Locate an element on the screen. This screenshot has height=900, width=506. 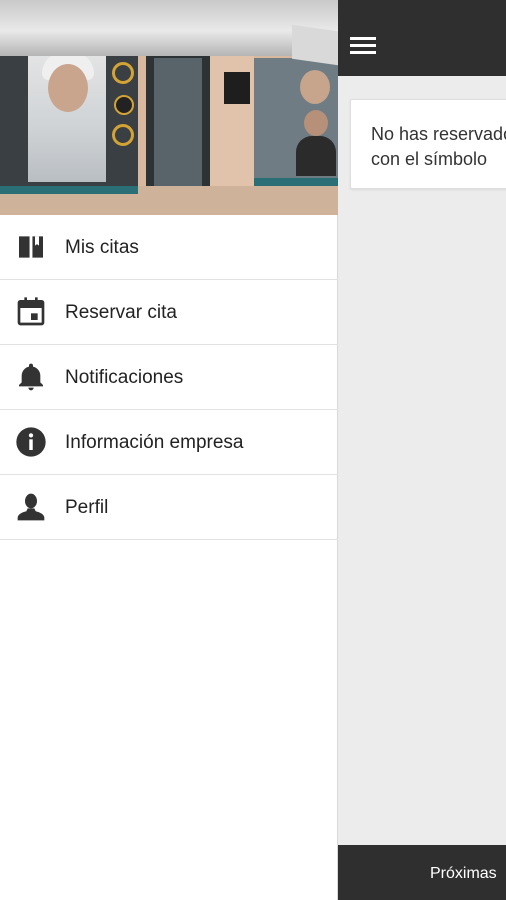
calendar-icon is located at coordinates (31, 312).